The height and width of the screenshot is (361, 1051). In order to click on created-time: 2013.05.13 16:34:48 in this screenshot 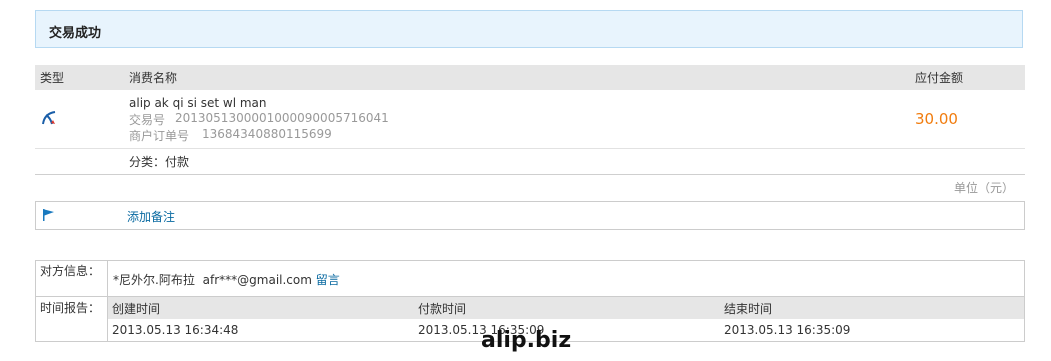, I will do `click(175, 330)`.